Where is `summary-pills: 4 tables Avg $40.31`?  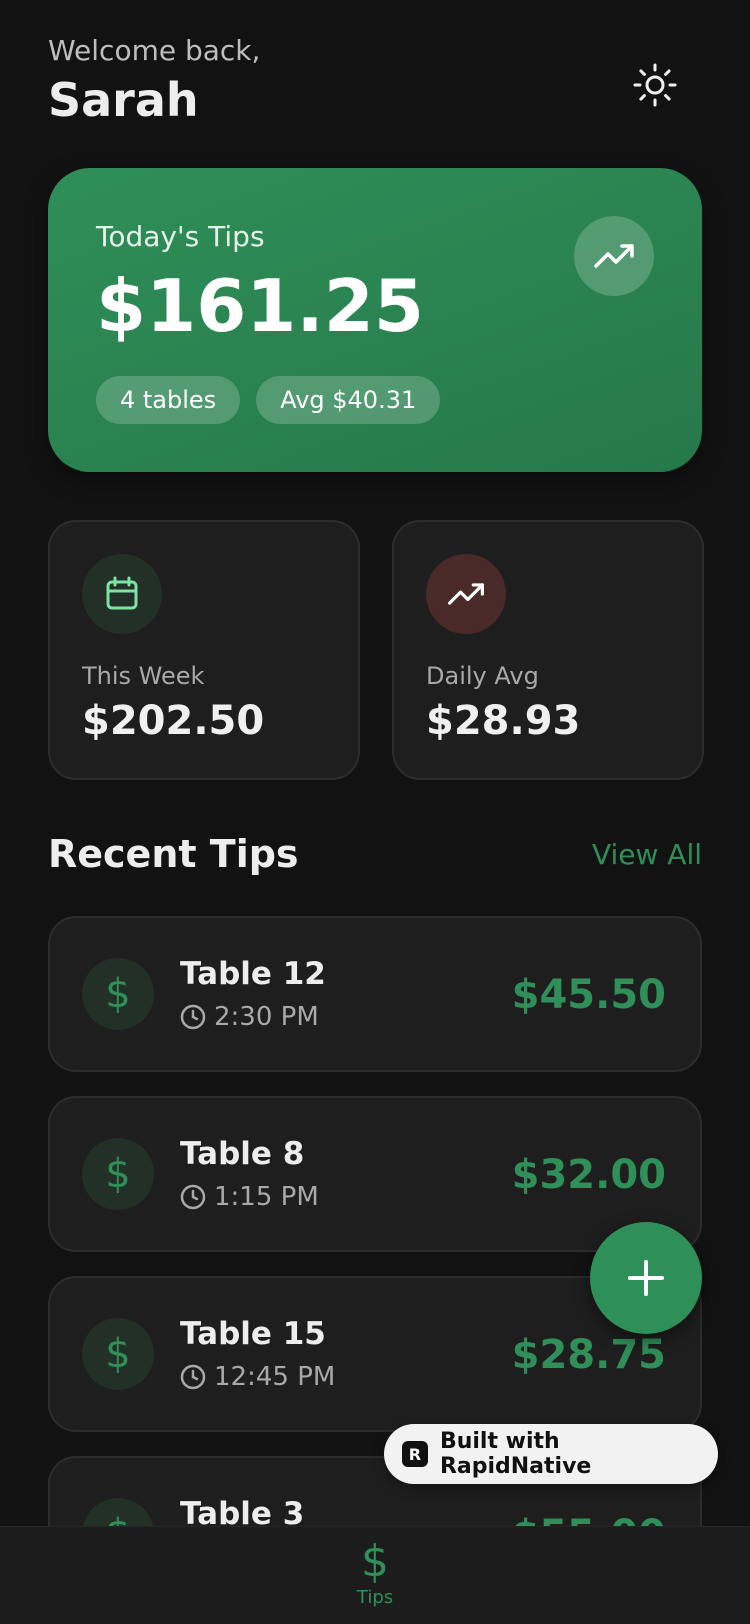 summary-pills: 4 tables Avg $40.31 is located at coordinates (268, 400).